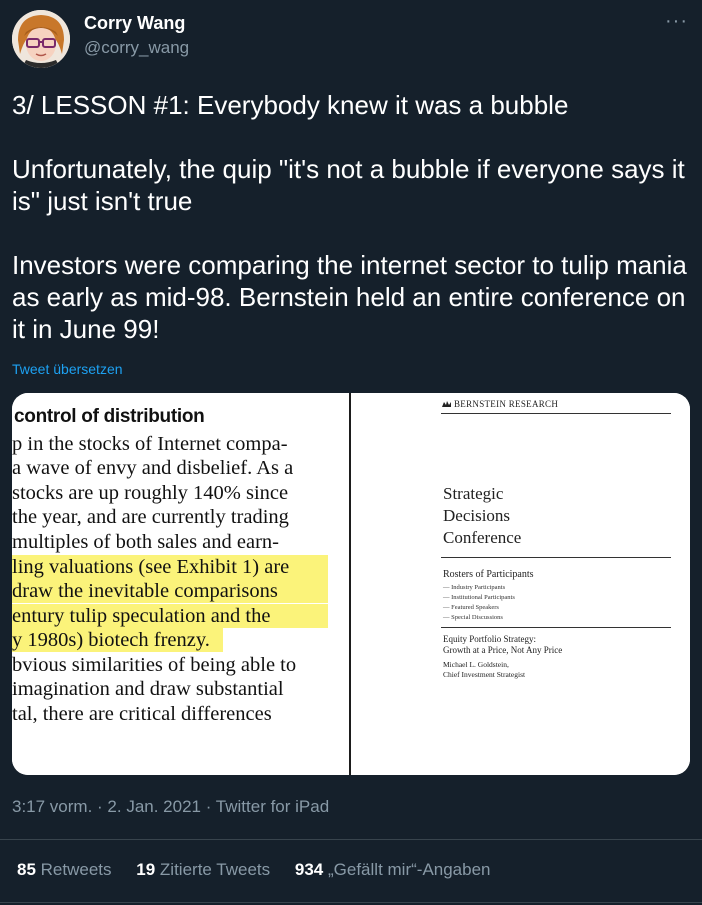  Describe the element at coordinates (142, 714) in the screenshot. I see `excerpt-line: tal, there are critical differences` at that location.